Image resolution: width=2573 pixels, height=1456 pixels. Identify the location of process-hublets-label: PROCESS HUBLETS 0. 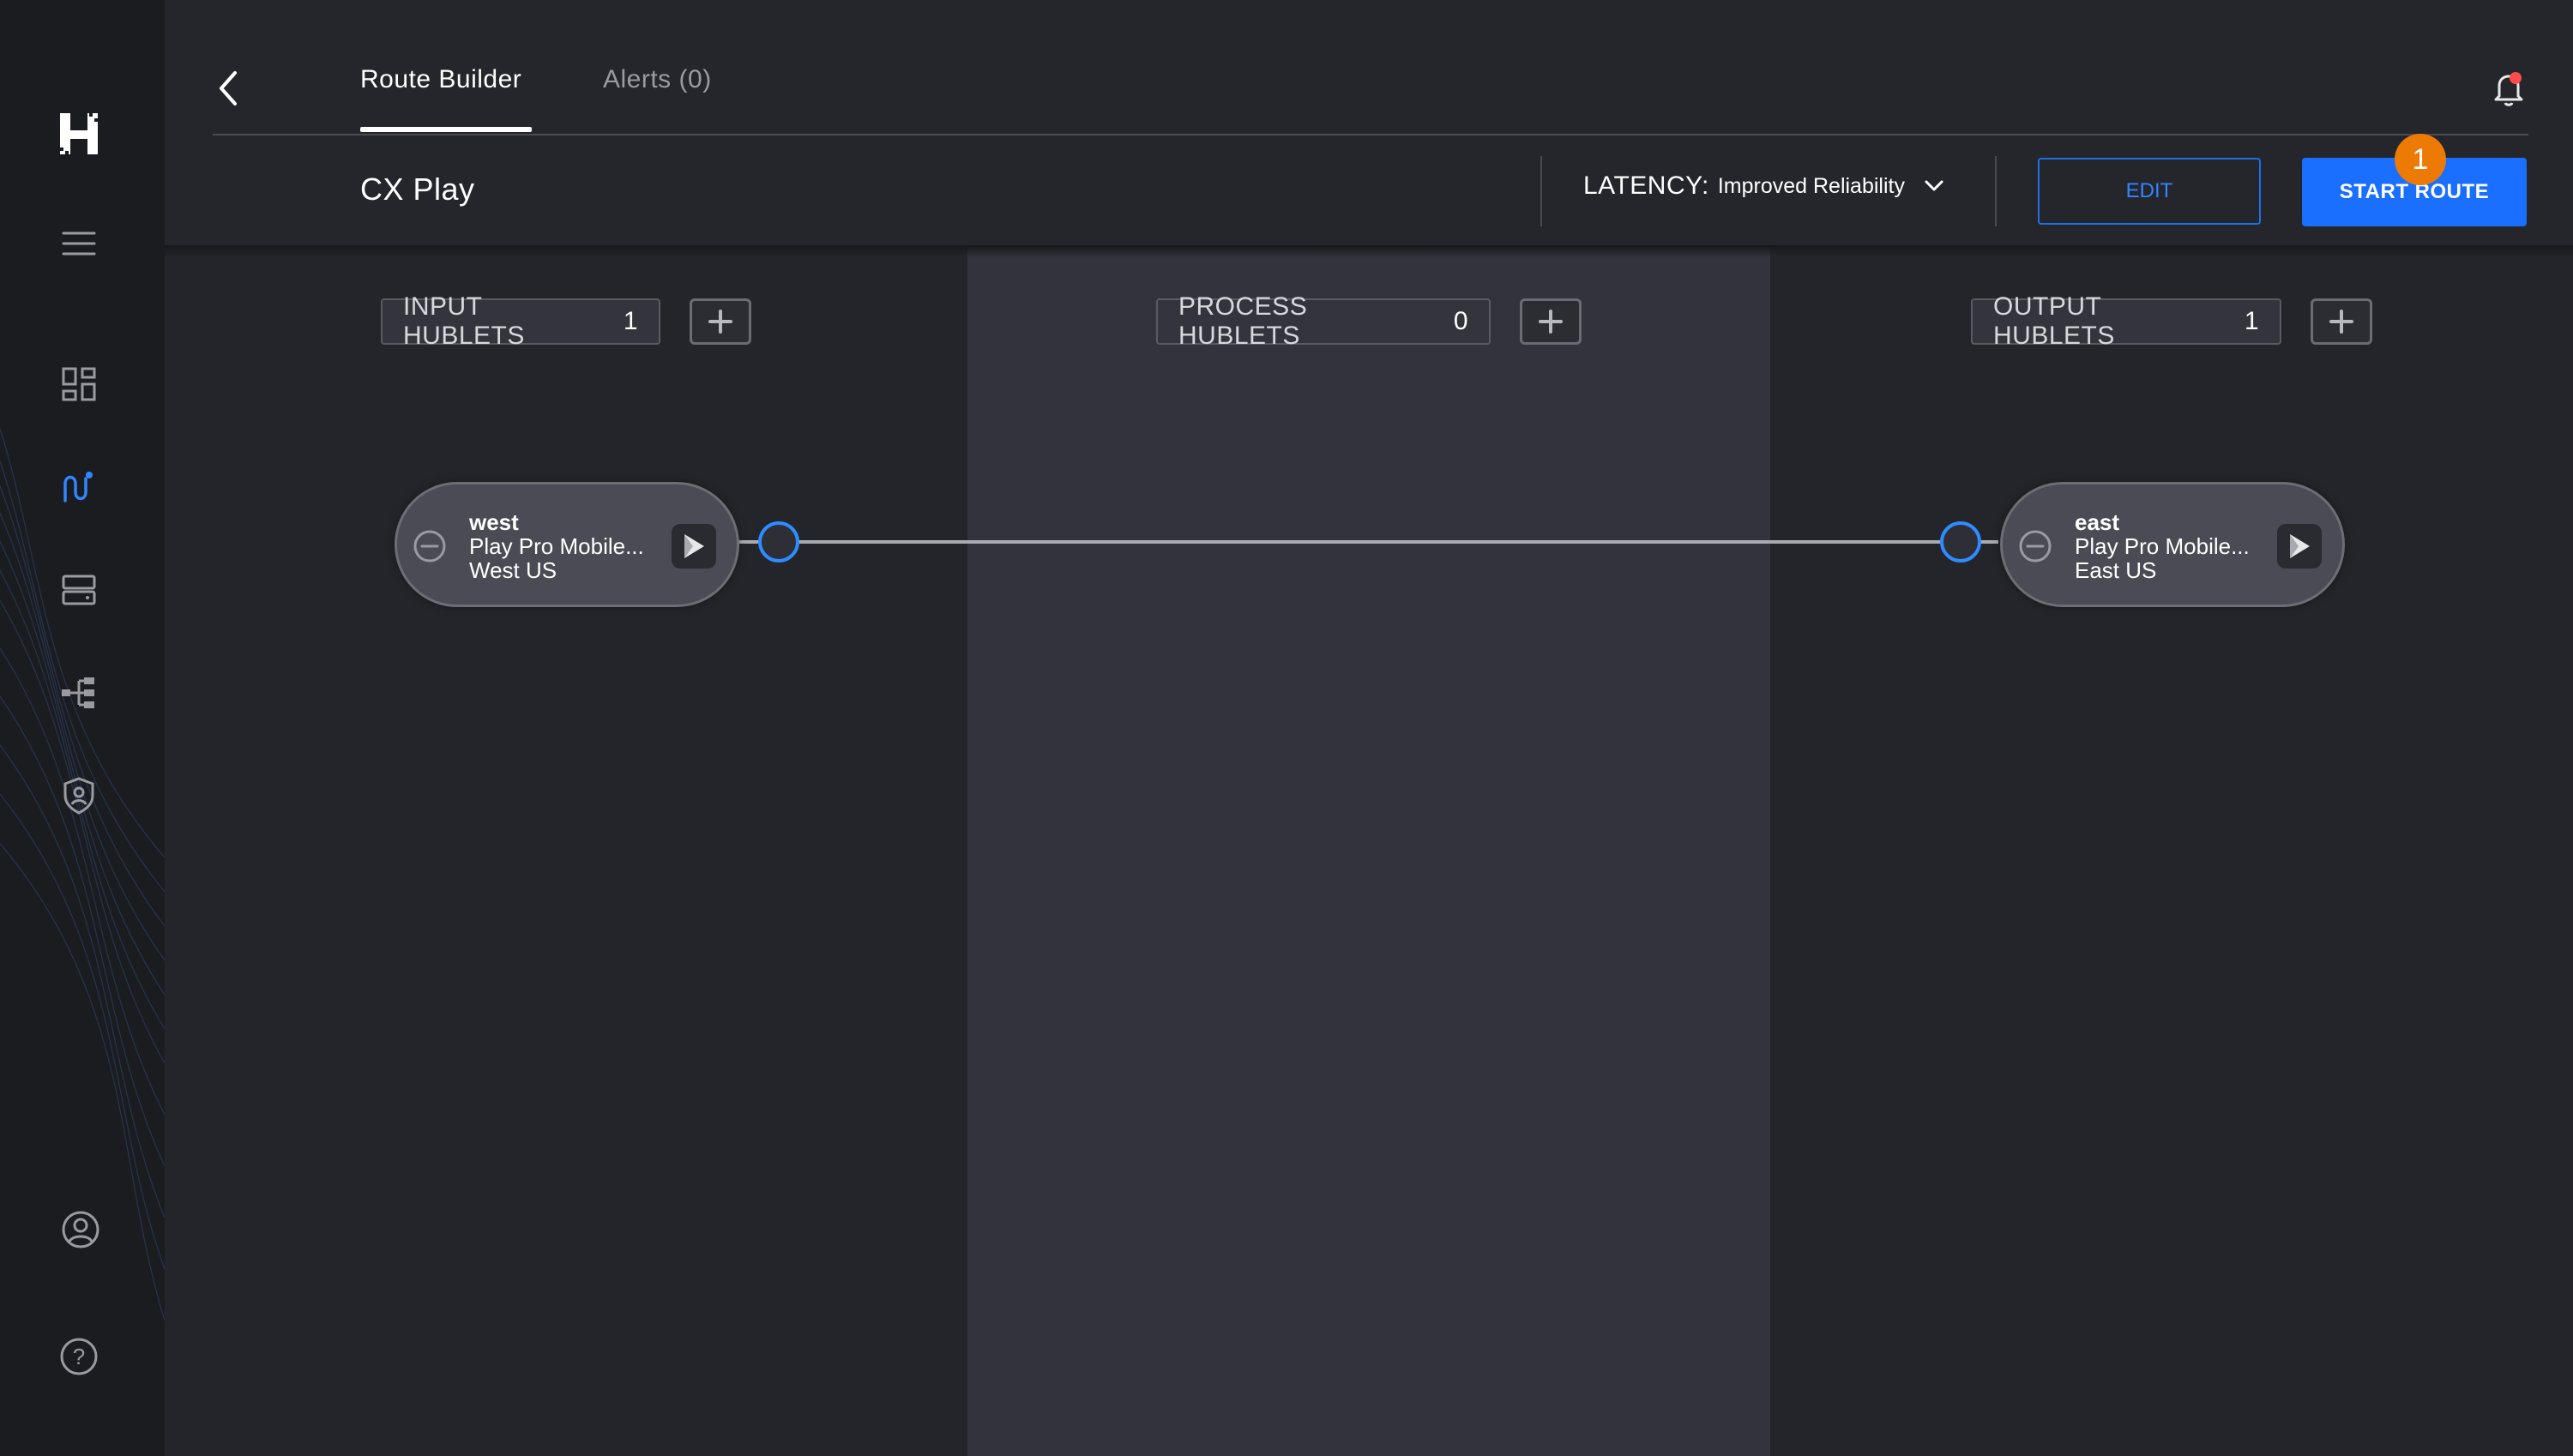
(1323, 321).